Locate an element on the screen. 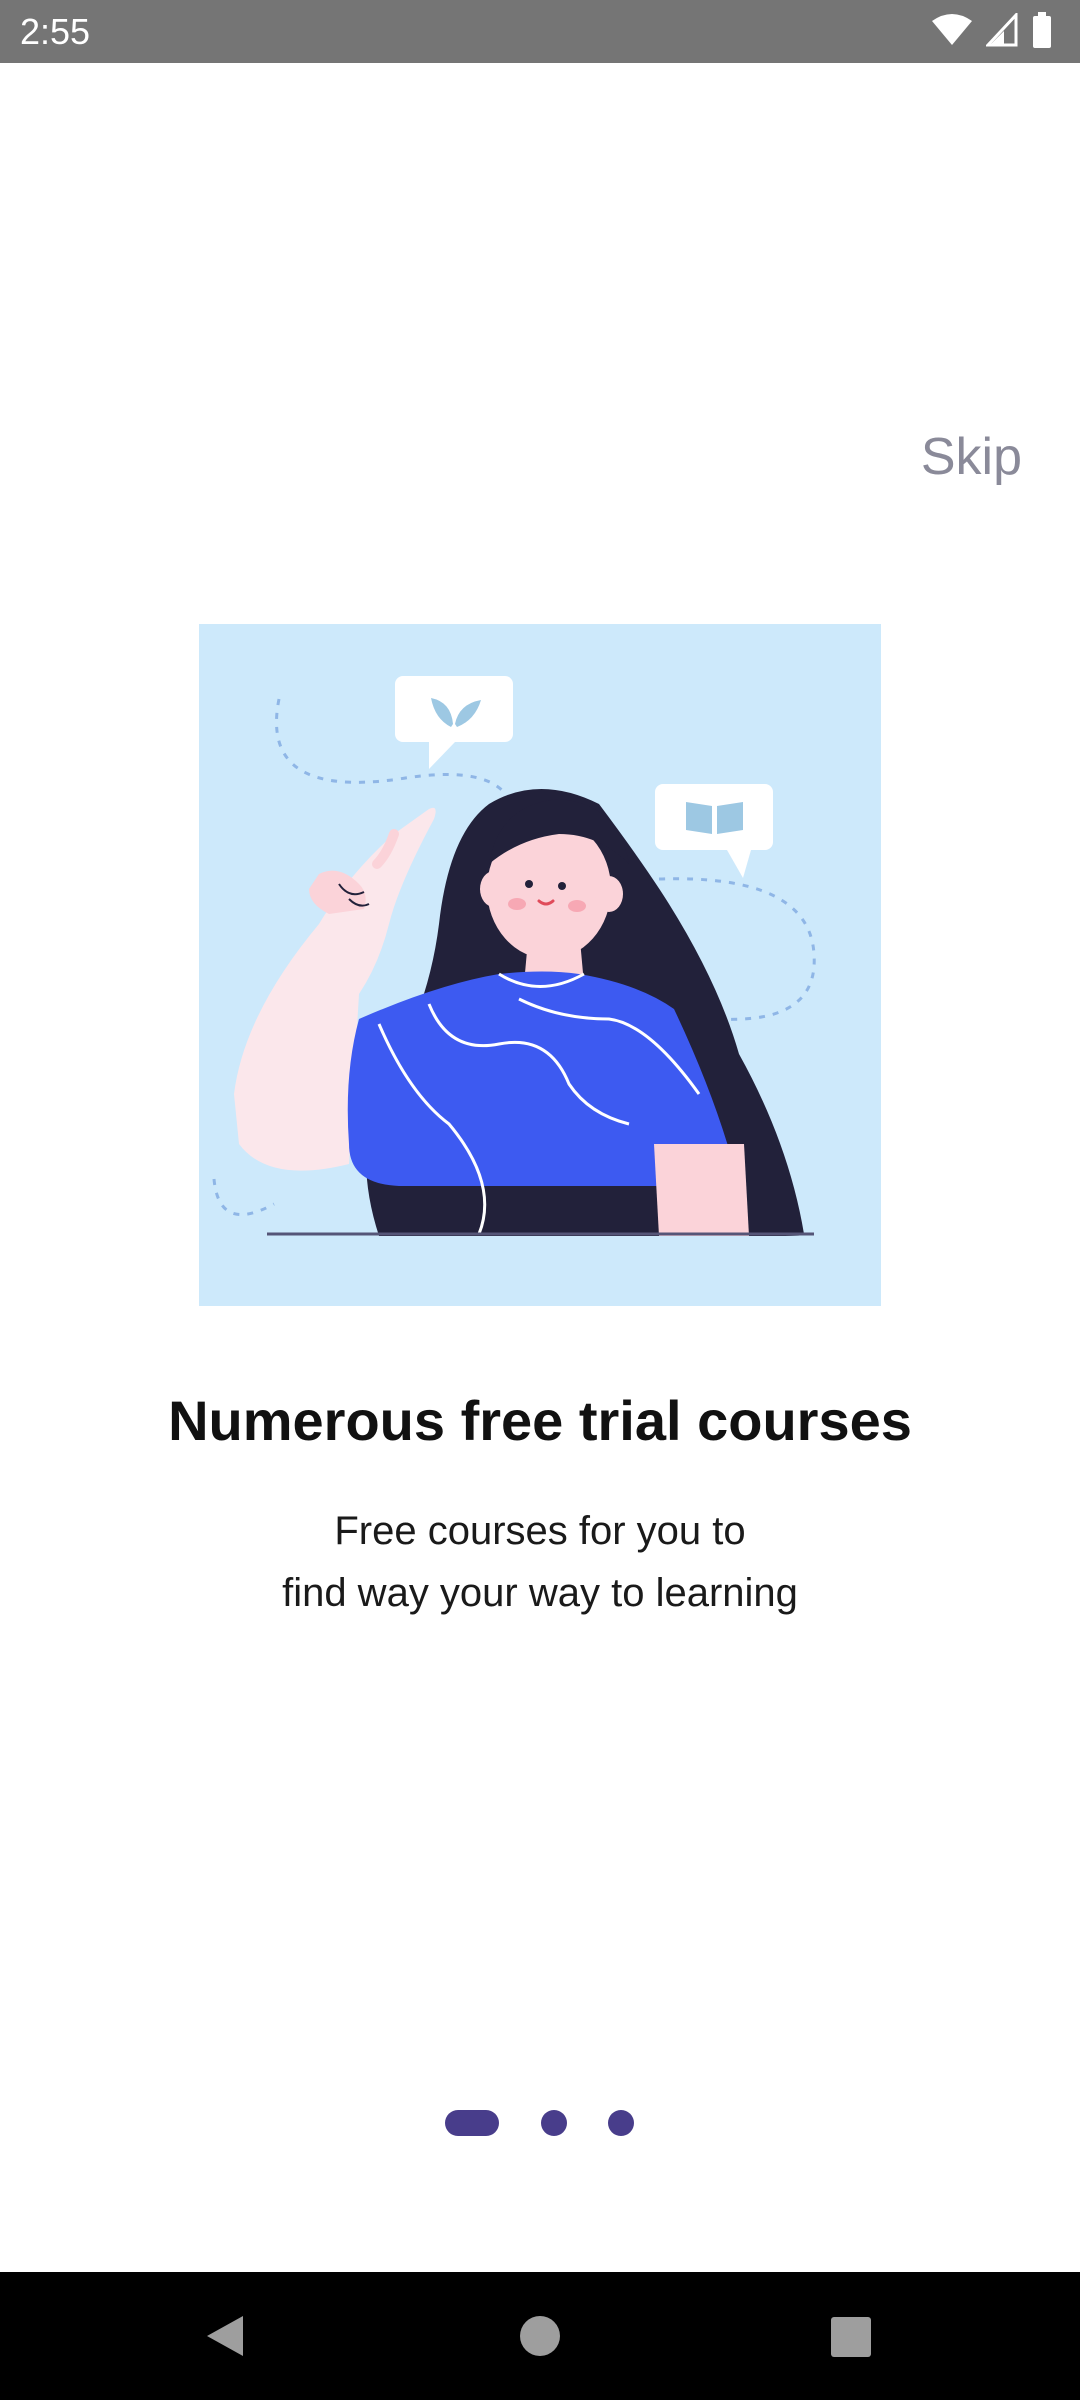 The width and height of the screenshot is (1080, 2405). recents-button is located at coordinates (850, 2336).